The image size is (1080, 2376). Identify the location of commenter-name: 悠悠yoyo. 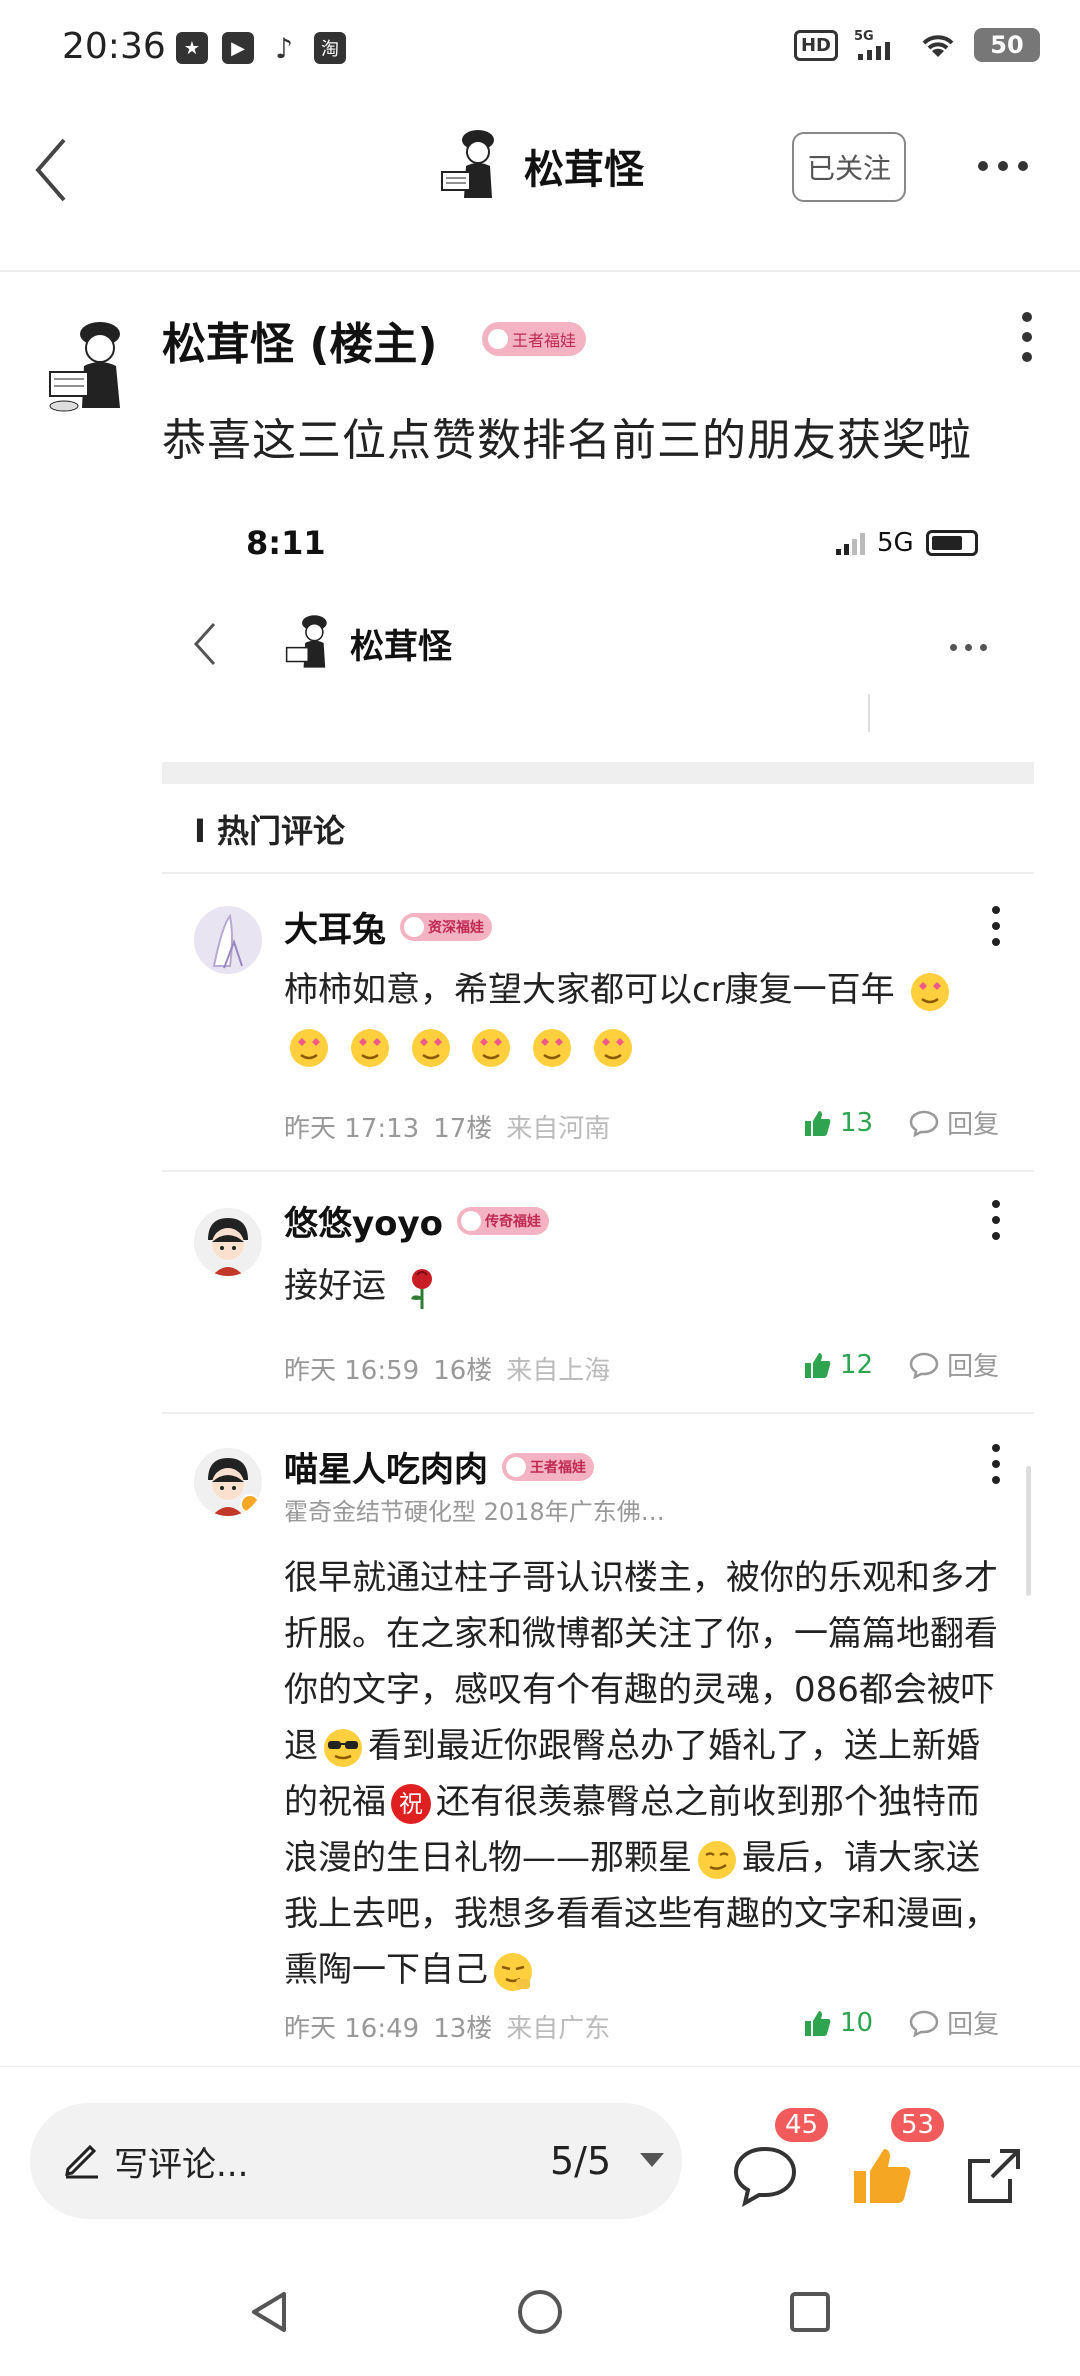
(363, 1220).